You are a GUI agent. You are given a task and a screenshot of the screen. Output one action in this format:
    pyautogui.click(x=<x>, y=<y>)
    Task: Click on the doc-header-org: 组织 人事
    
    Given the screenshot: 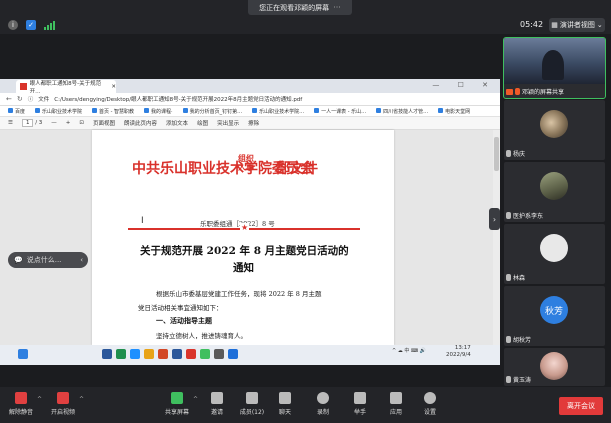 What is the action you would take?
    pyautogui.click(x=246, y=163)
    